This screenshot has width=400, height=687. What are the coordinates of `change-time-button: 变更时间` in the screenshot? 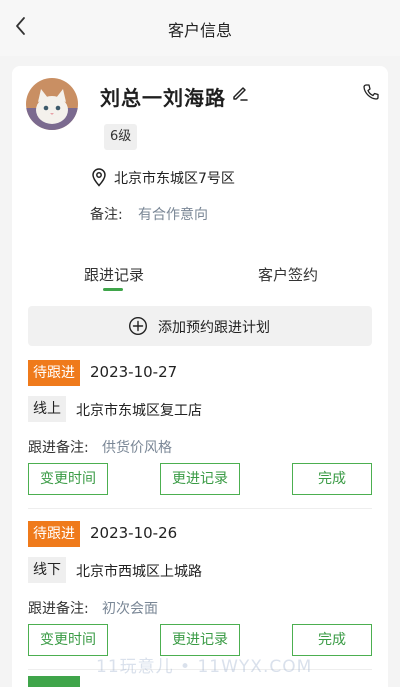 It's located at (68, 479).